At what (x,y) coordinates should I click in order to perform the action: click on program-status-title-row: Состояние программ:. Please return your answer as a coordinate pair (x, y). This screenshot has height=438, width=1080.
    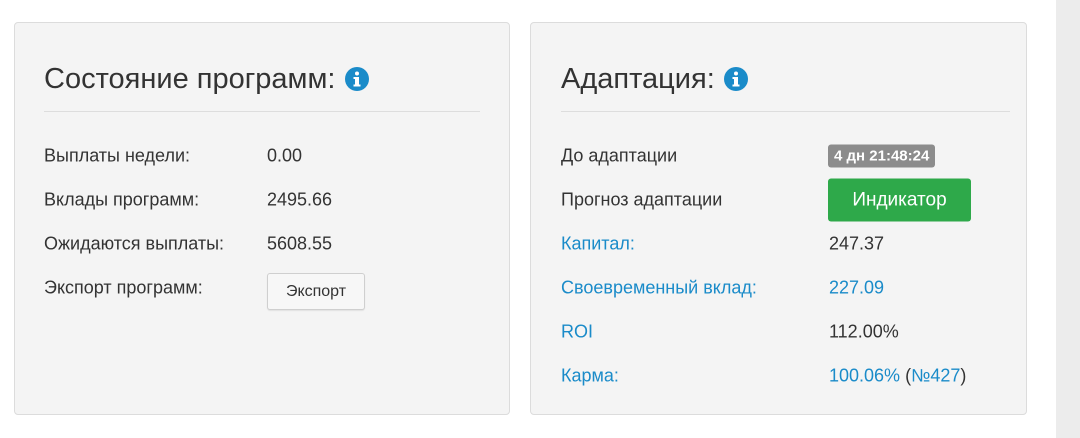
    Looking at the image, I should click on (207, 79).